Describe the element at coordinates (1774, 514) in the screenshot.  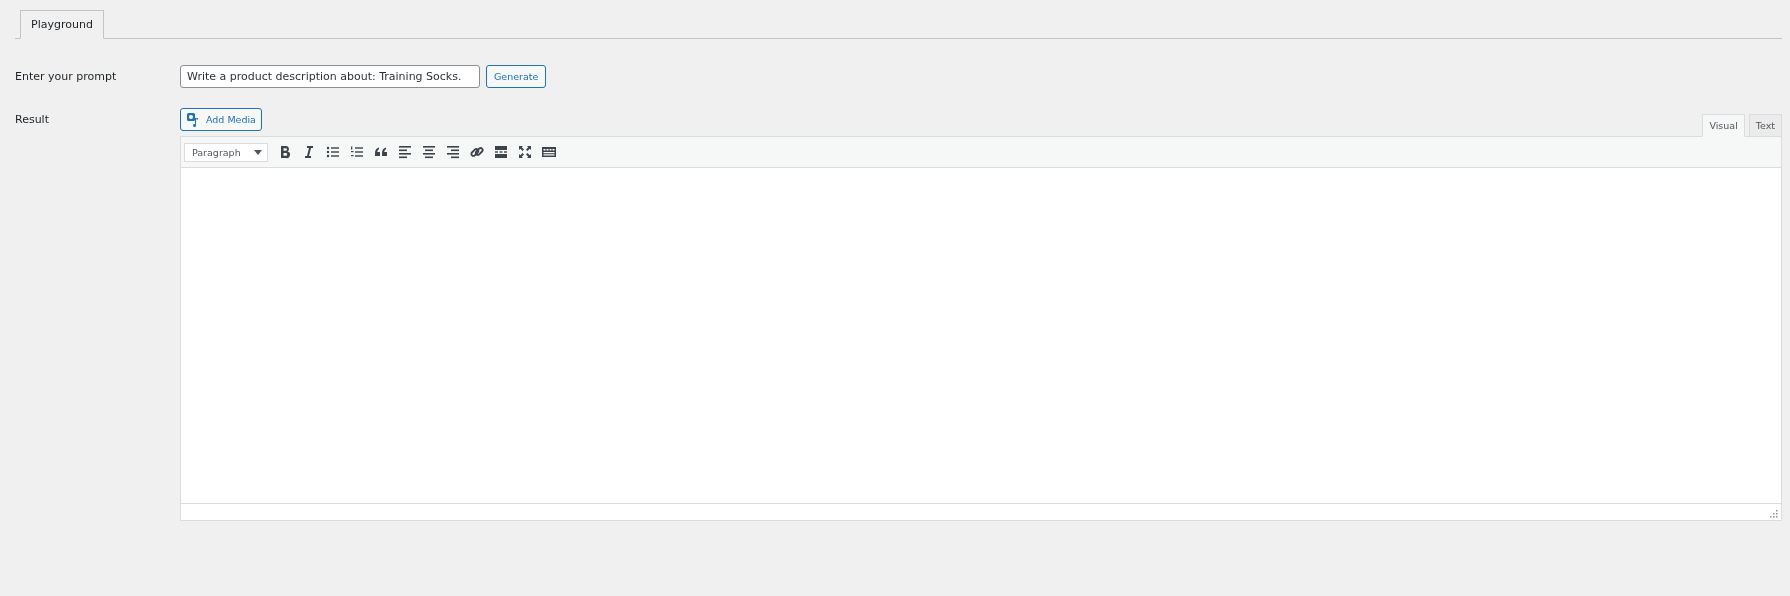
I see `resize-handle-icon` at that location.